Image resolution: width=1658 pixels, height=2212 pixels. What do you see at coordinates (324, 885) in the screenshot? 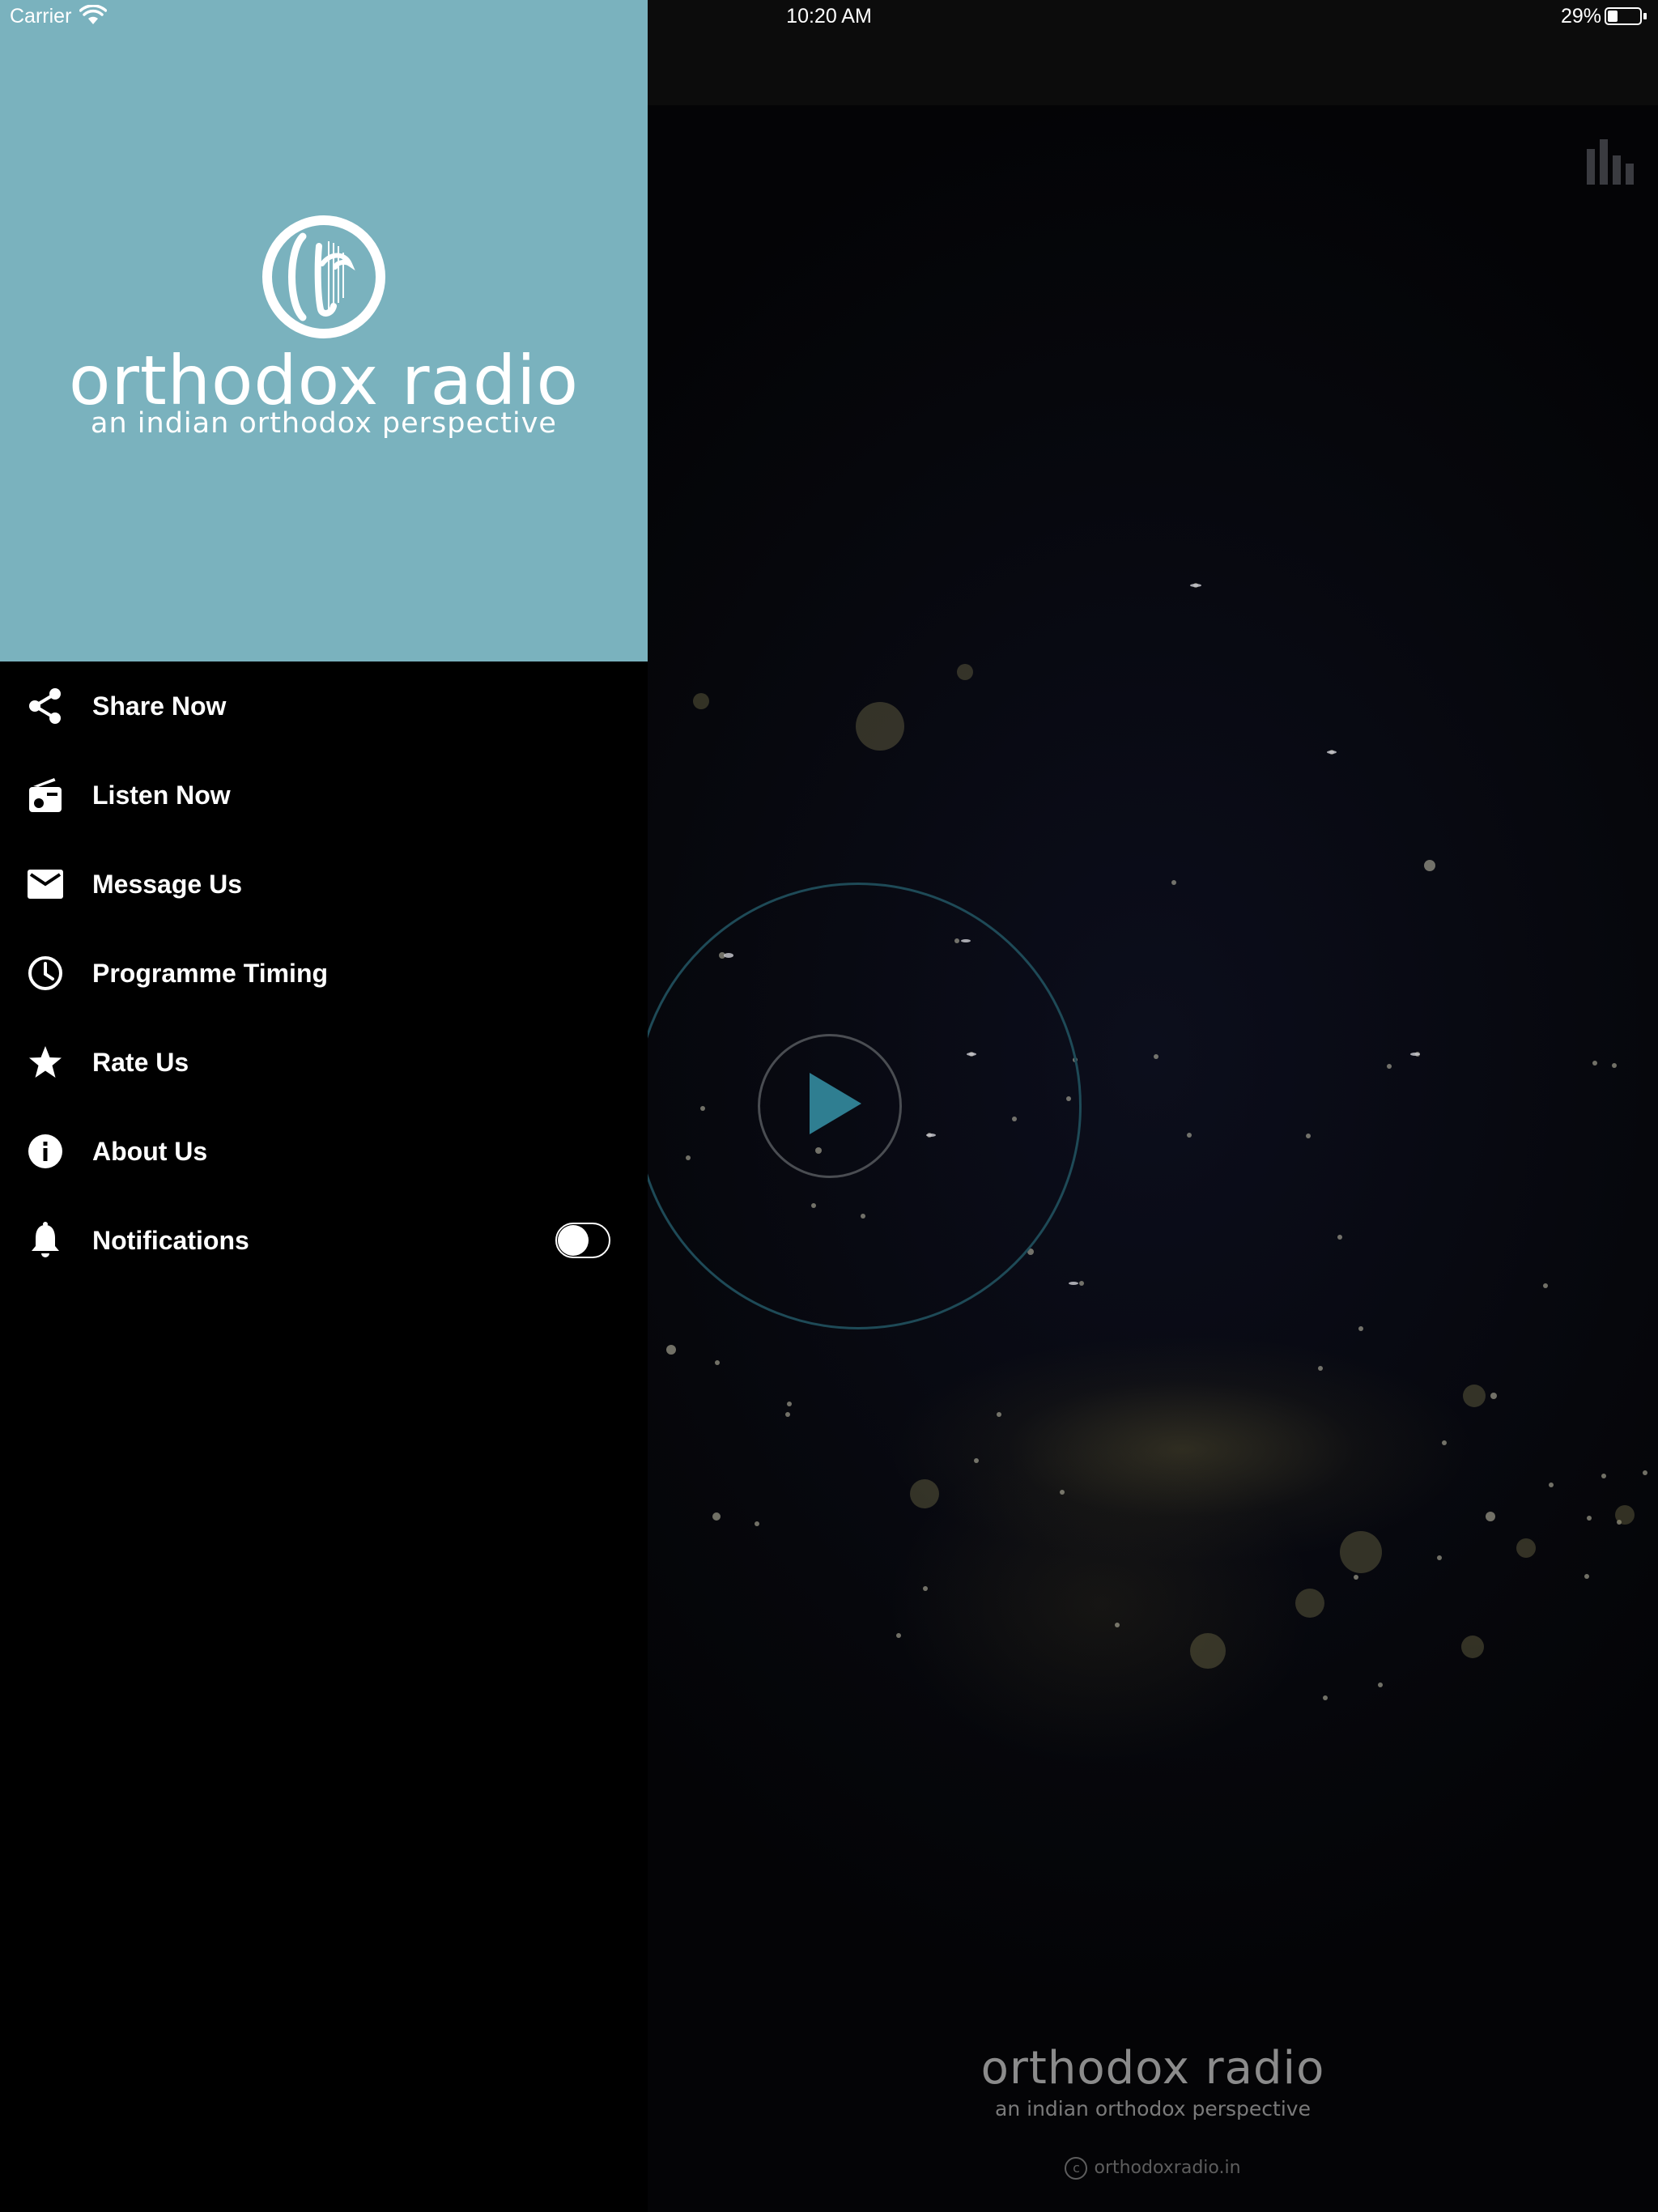
I see `menu-item-message-us: Message Us` at bounding box center [324, 885].